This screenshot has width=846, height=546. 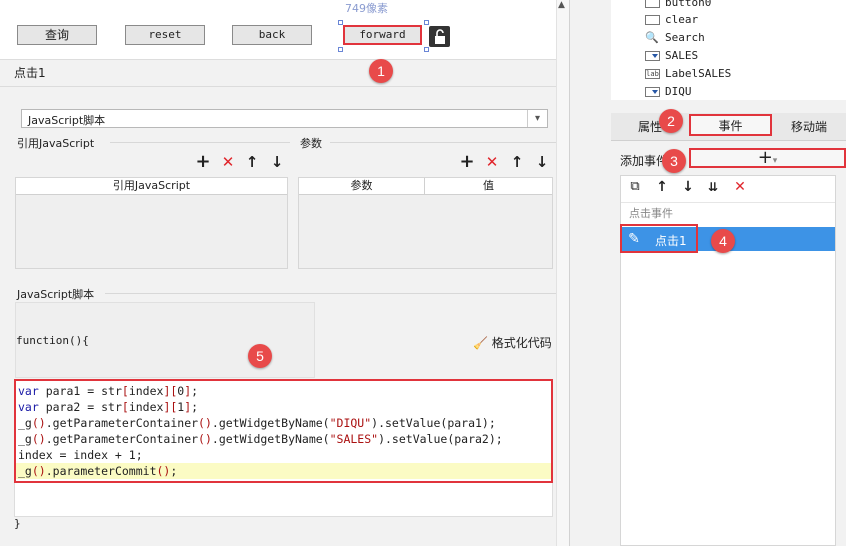 What do you see at coordinates (467, 162) in the screenshot?
I see `add-param-icon: +` at bounding box center [467, 162].